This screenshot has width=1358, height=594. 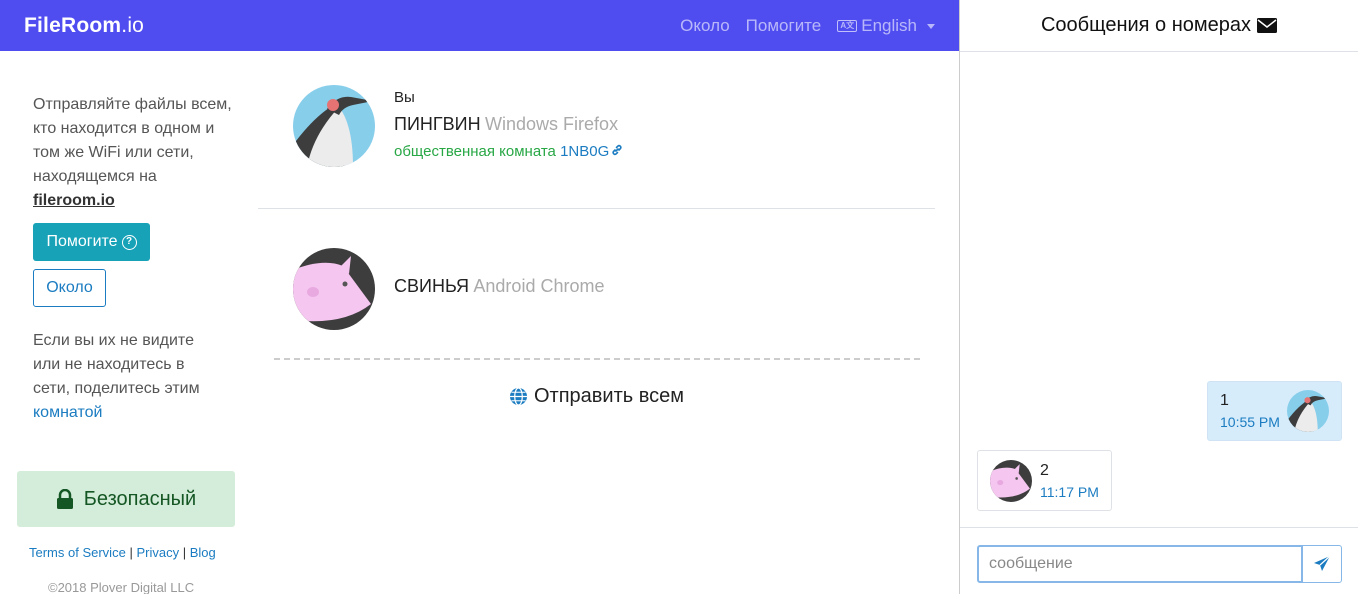 What do you see at coordinates (67, 412) in the screenshot?
I see `share-room-link: комнатой` at bounding box center [67, 412].